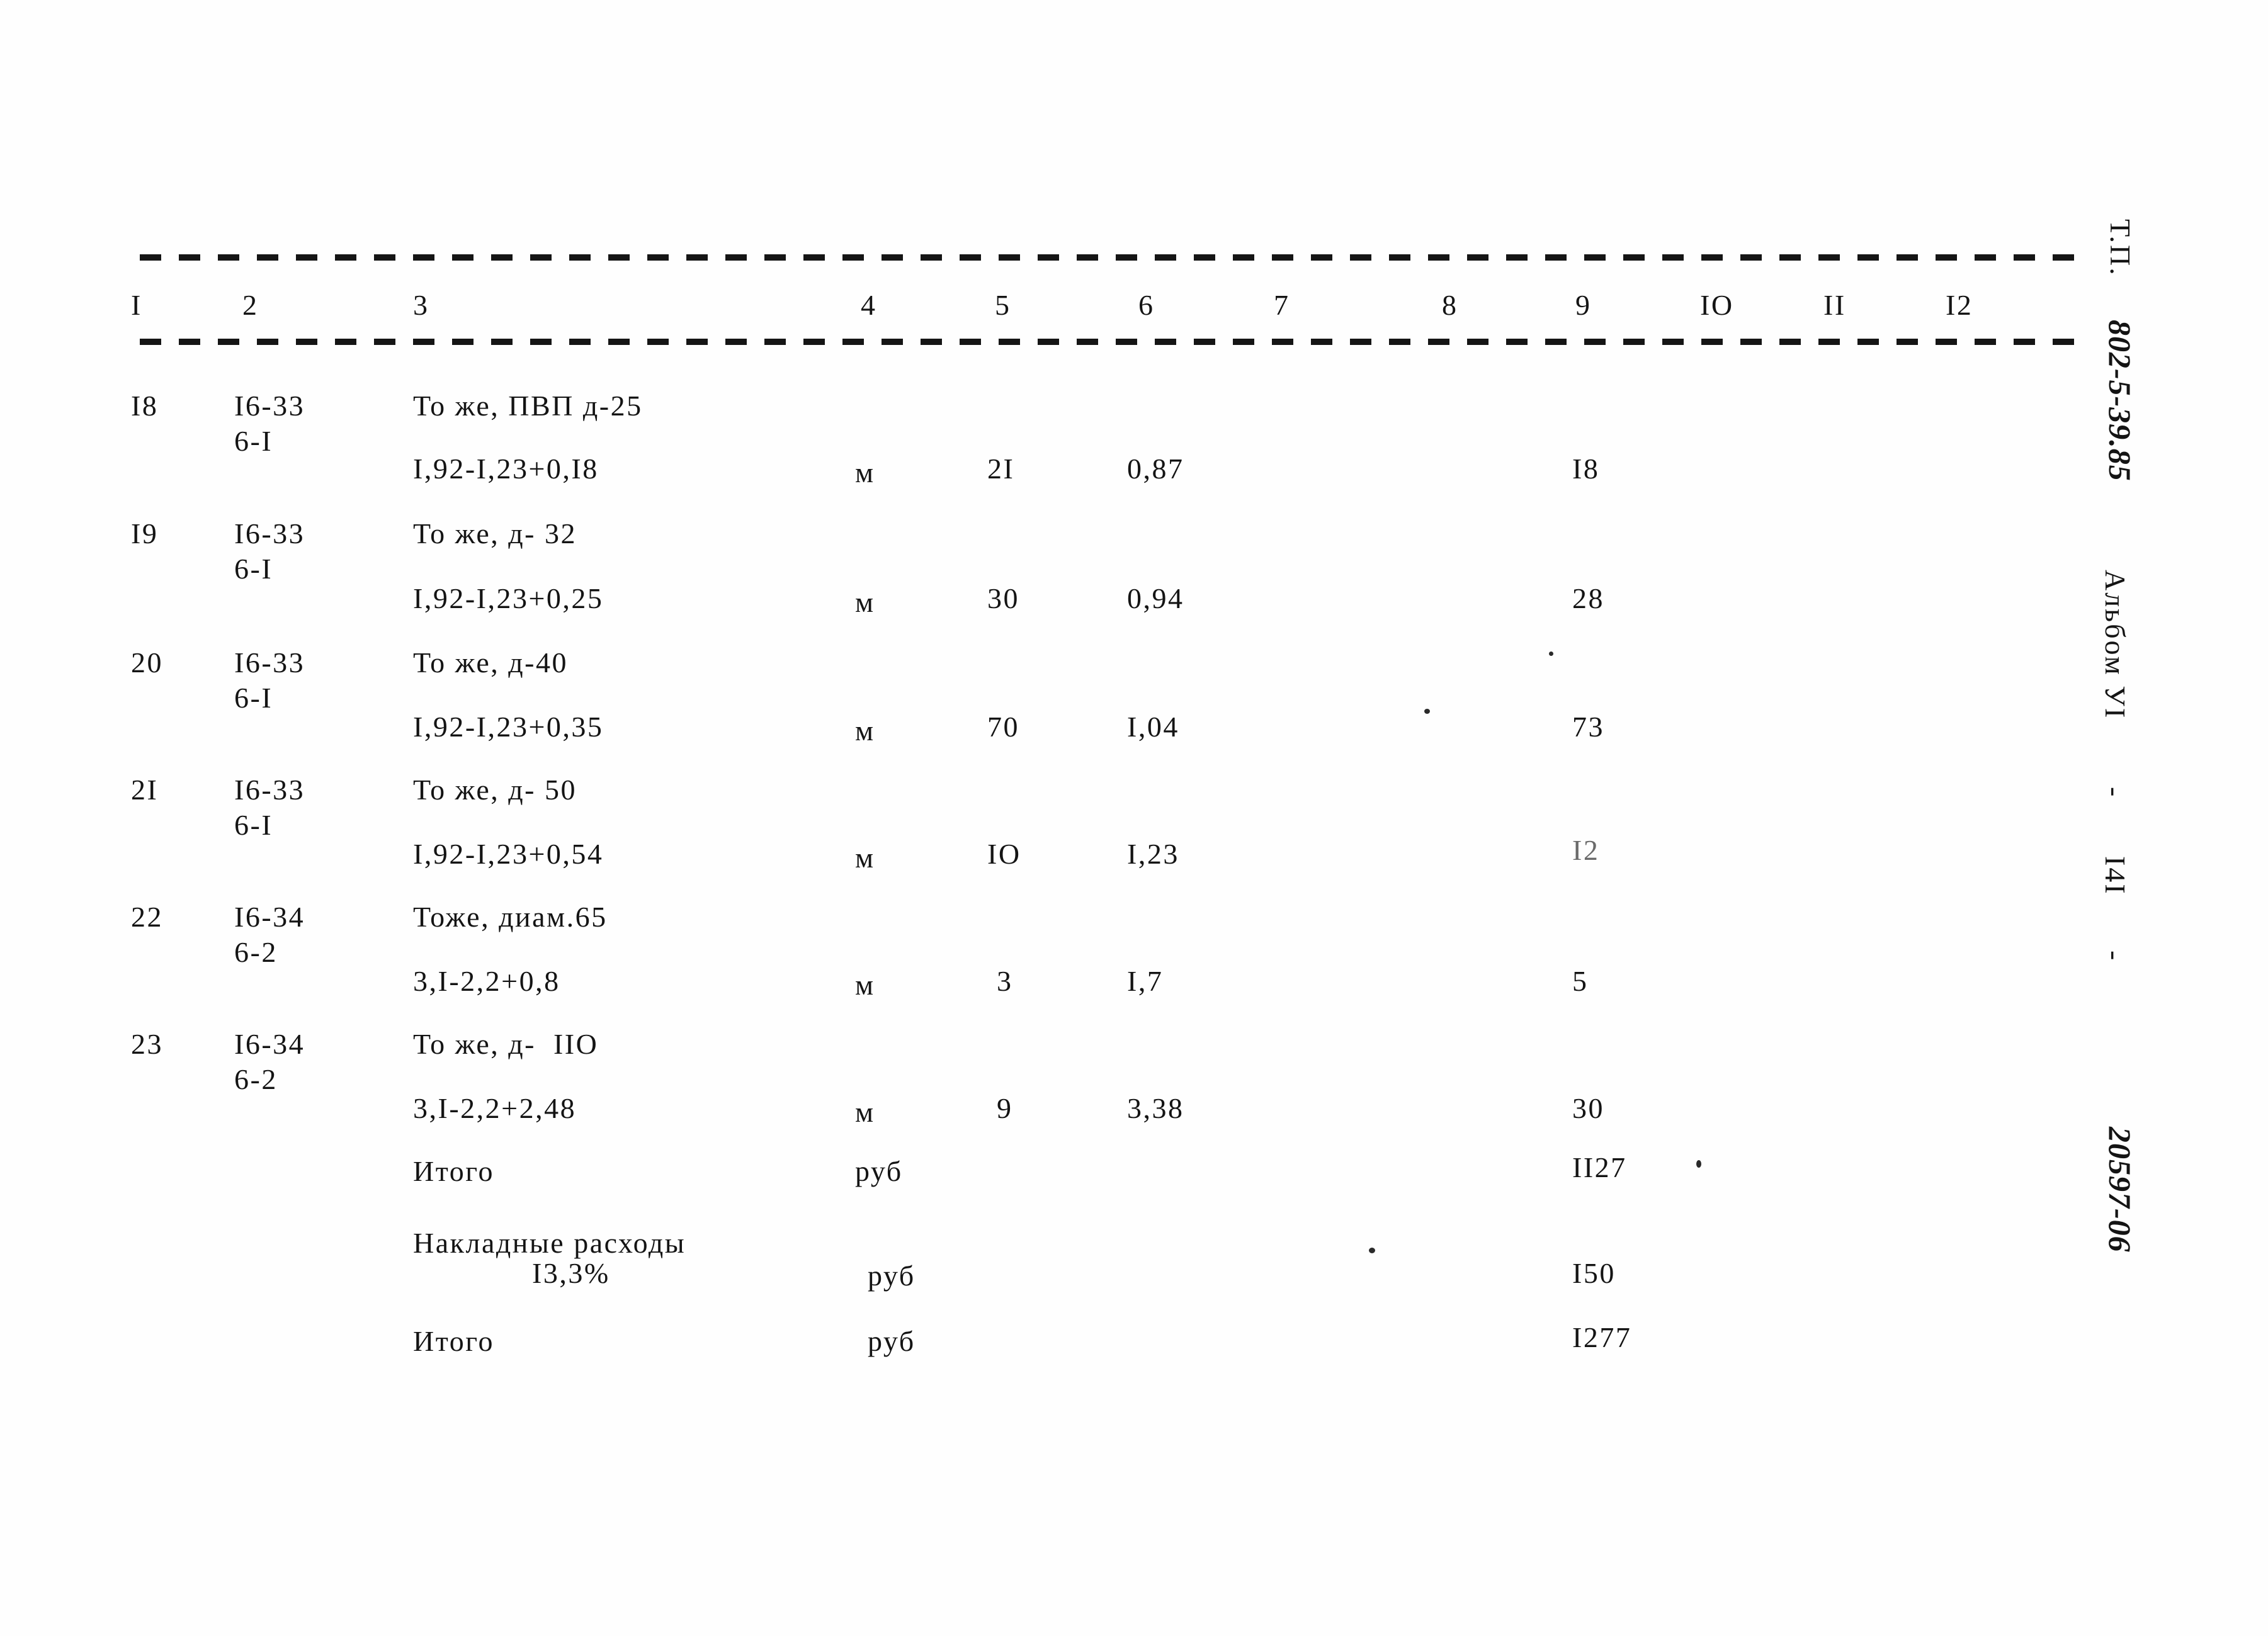  Describe the element at coordinates (1003, 598) in the screenshot. I see `table-row-qty: 30` at that location.